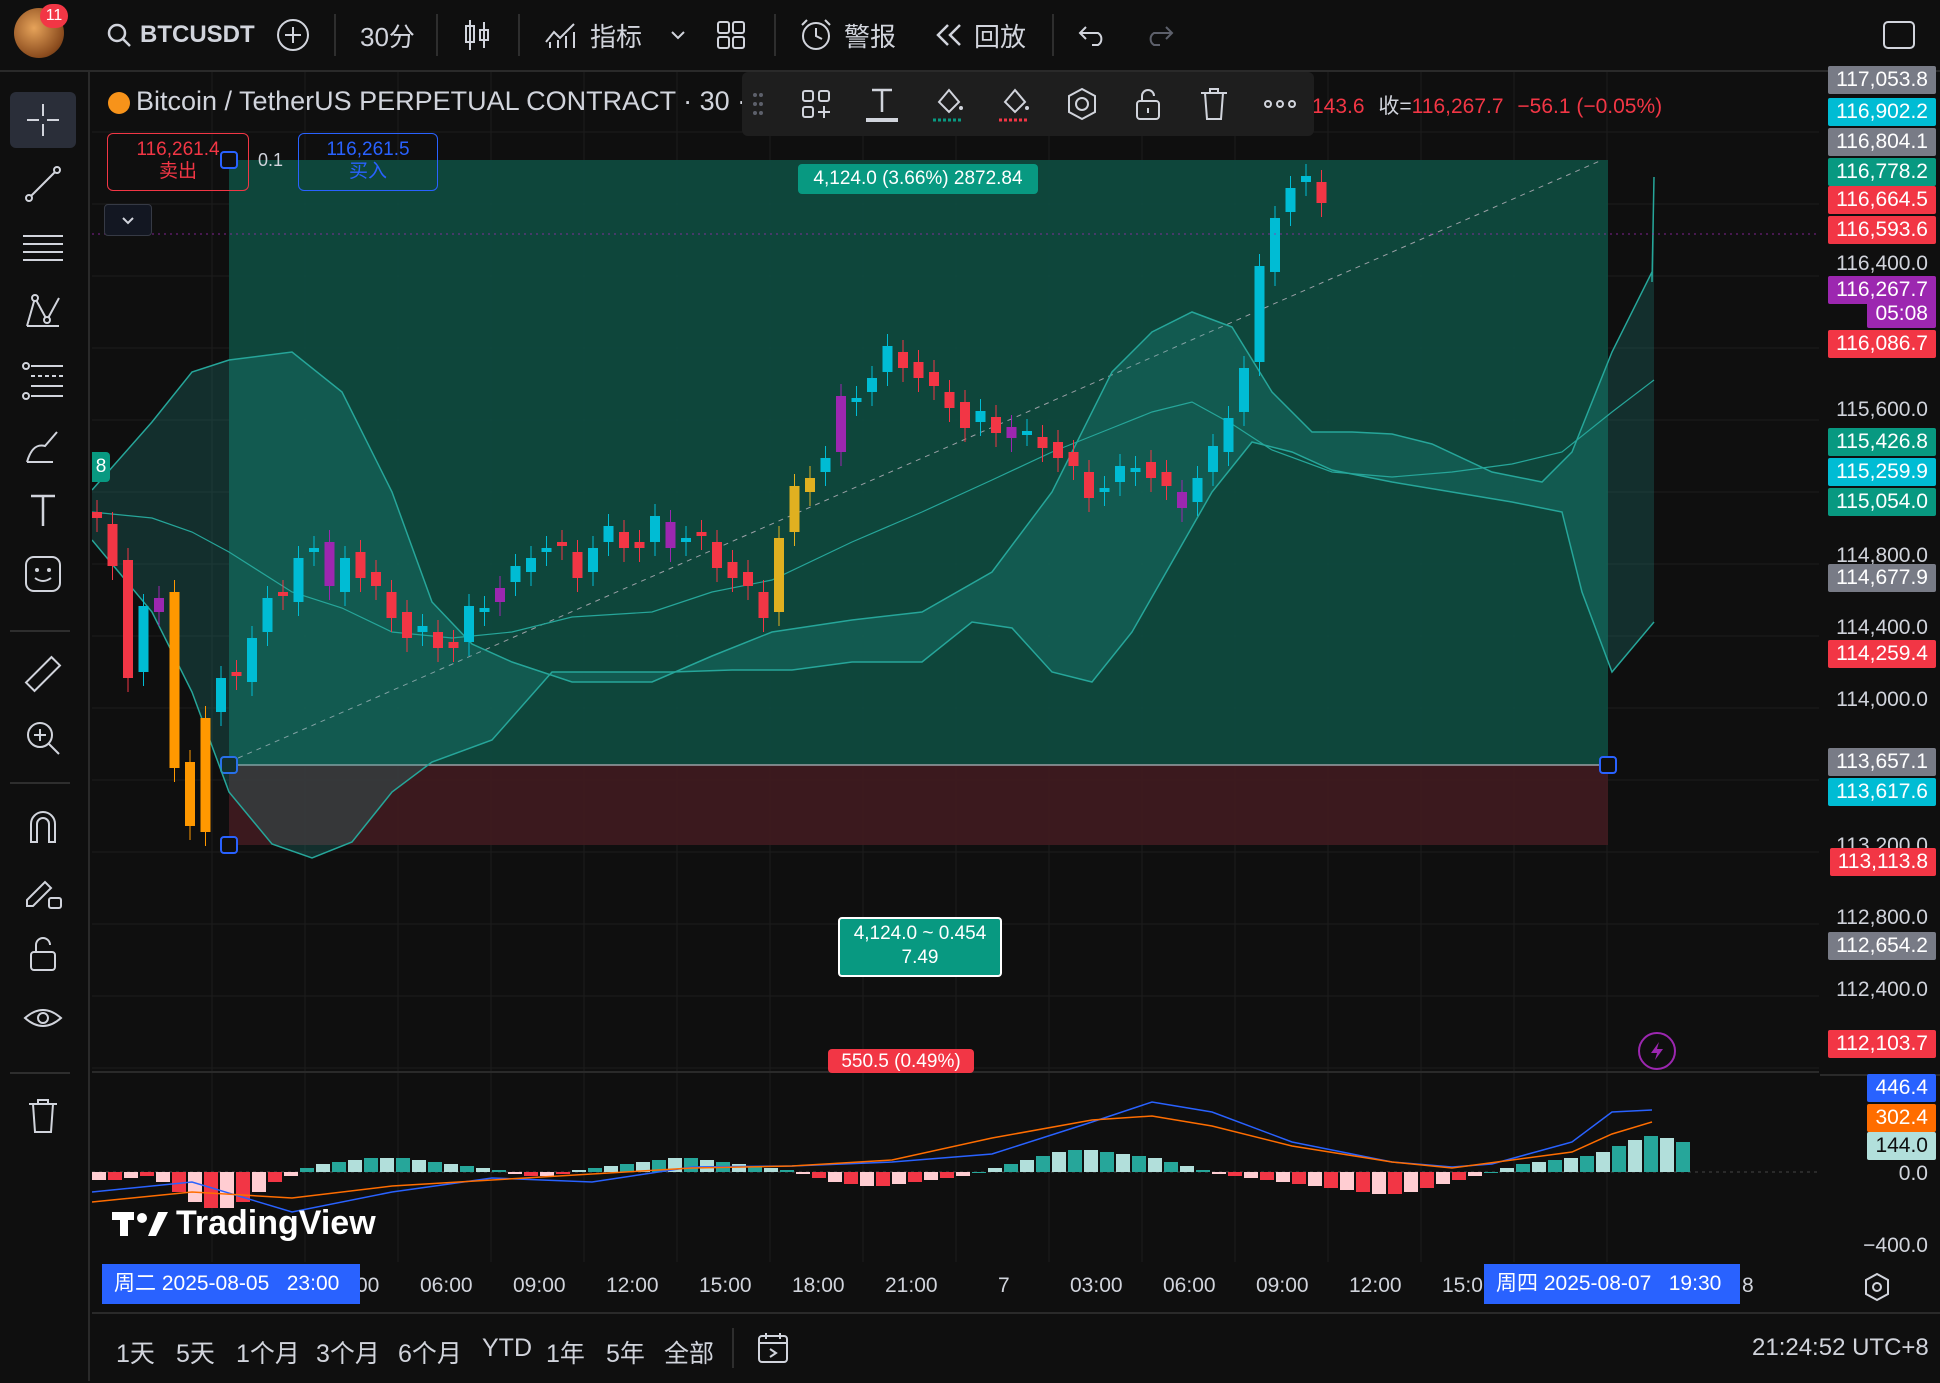 The height and width of the screenshot is (1383, 1940). Describe the element at coordinates (1882, 502) in the screenshot. I see `price-label: 115,054.0` at that location.